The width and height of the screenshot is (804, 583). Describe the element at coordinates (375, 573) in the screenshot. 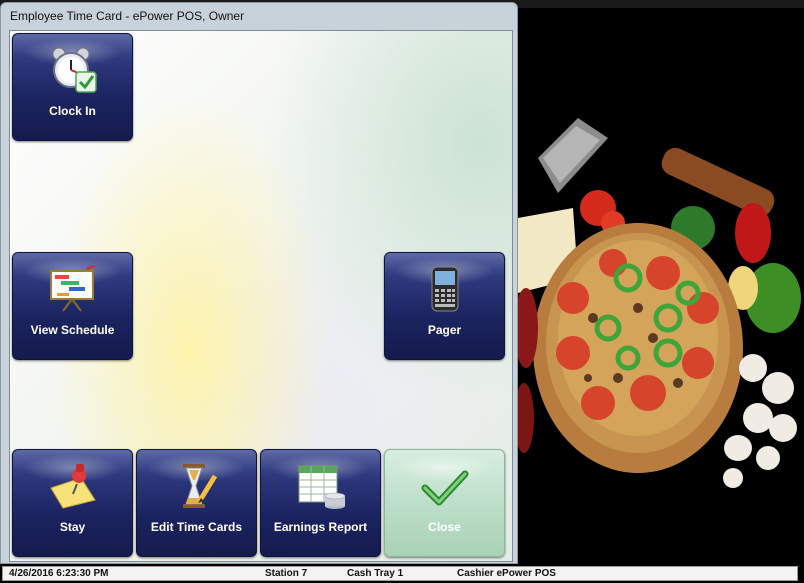

I see `status-cash-tray: Cash Tray 1` at that location.